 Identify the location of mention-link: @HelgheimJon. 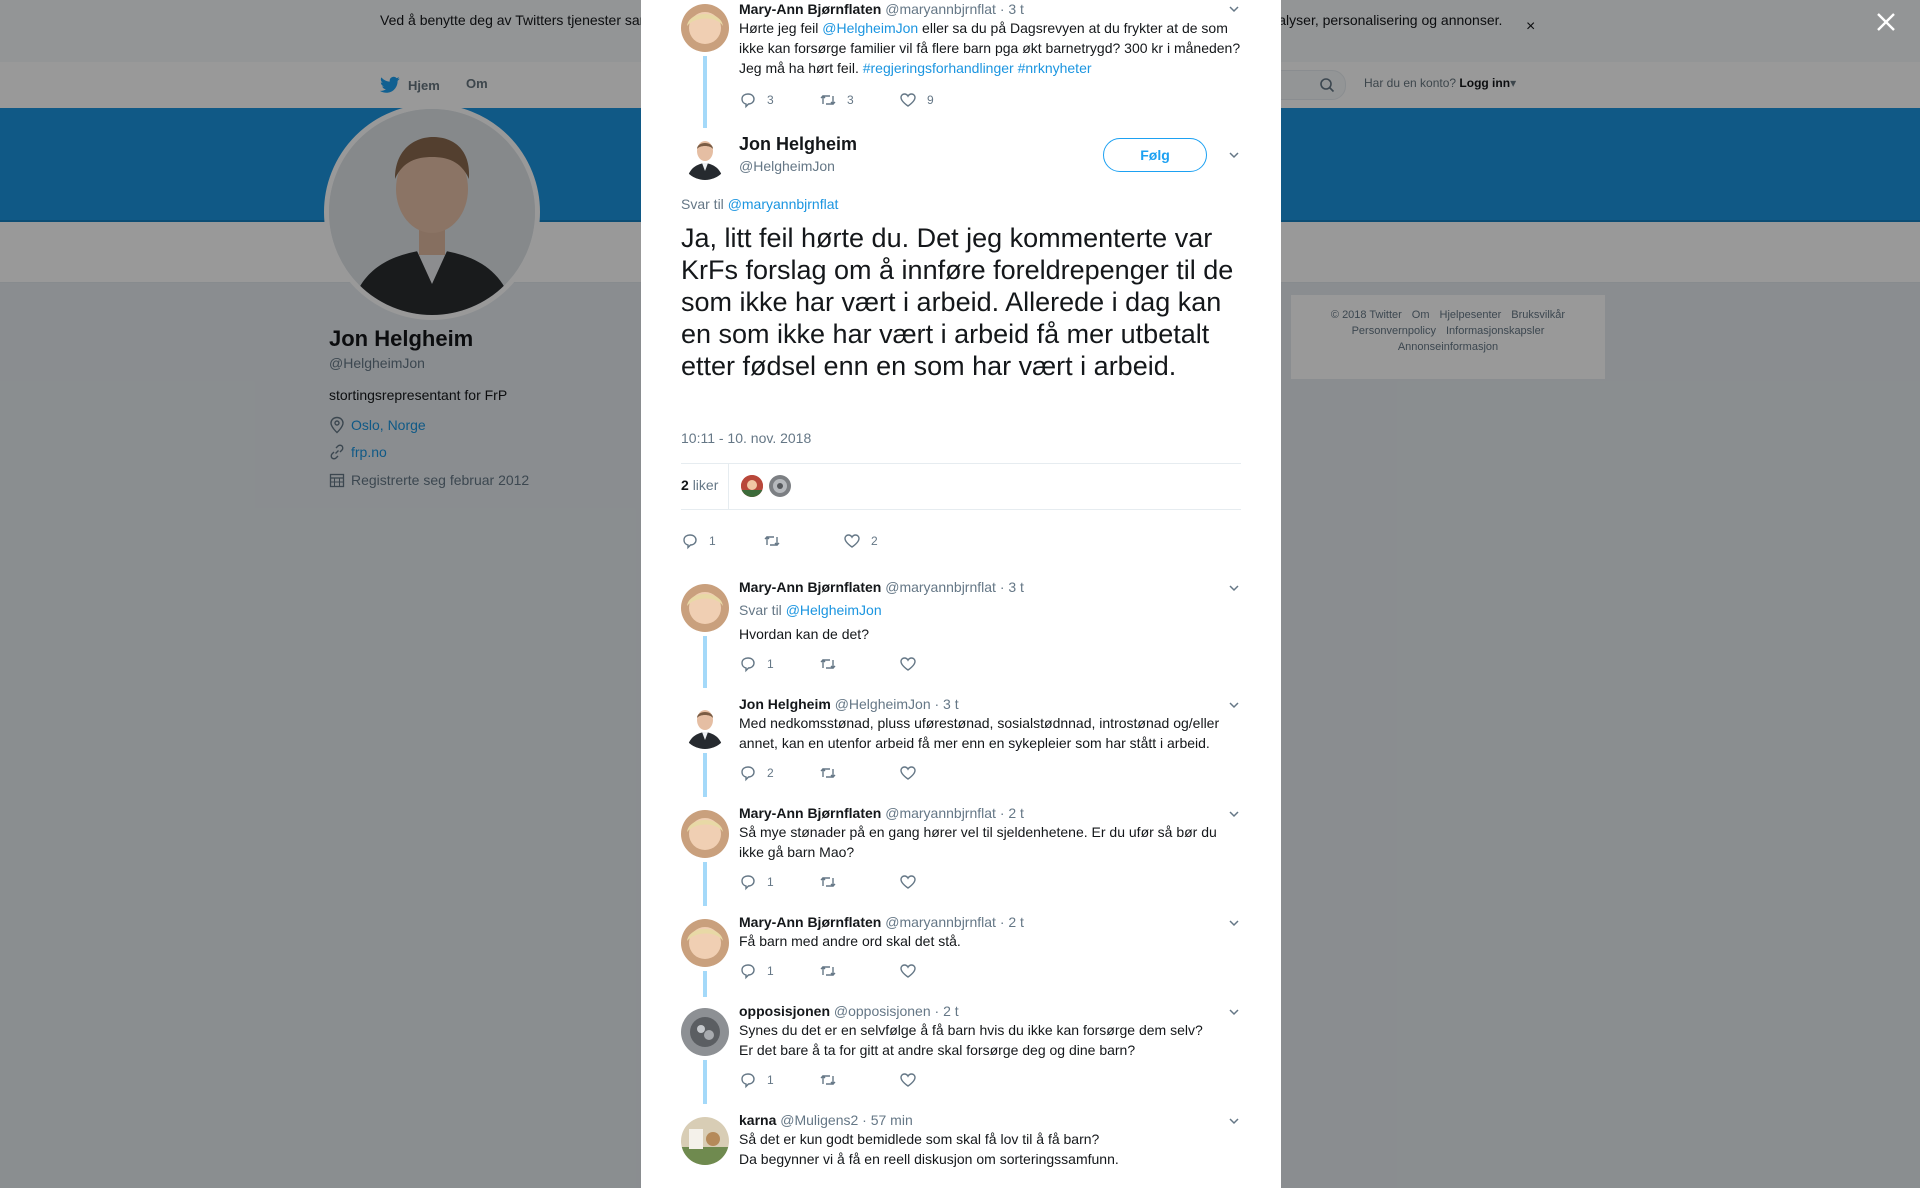
(870, 28).